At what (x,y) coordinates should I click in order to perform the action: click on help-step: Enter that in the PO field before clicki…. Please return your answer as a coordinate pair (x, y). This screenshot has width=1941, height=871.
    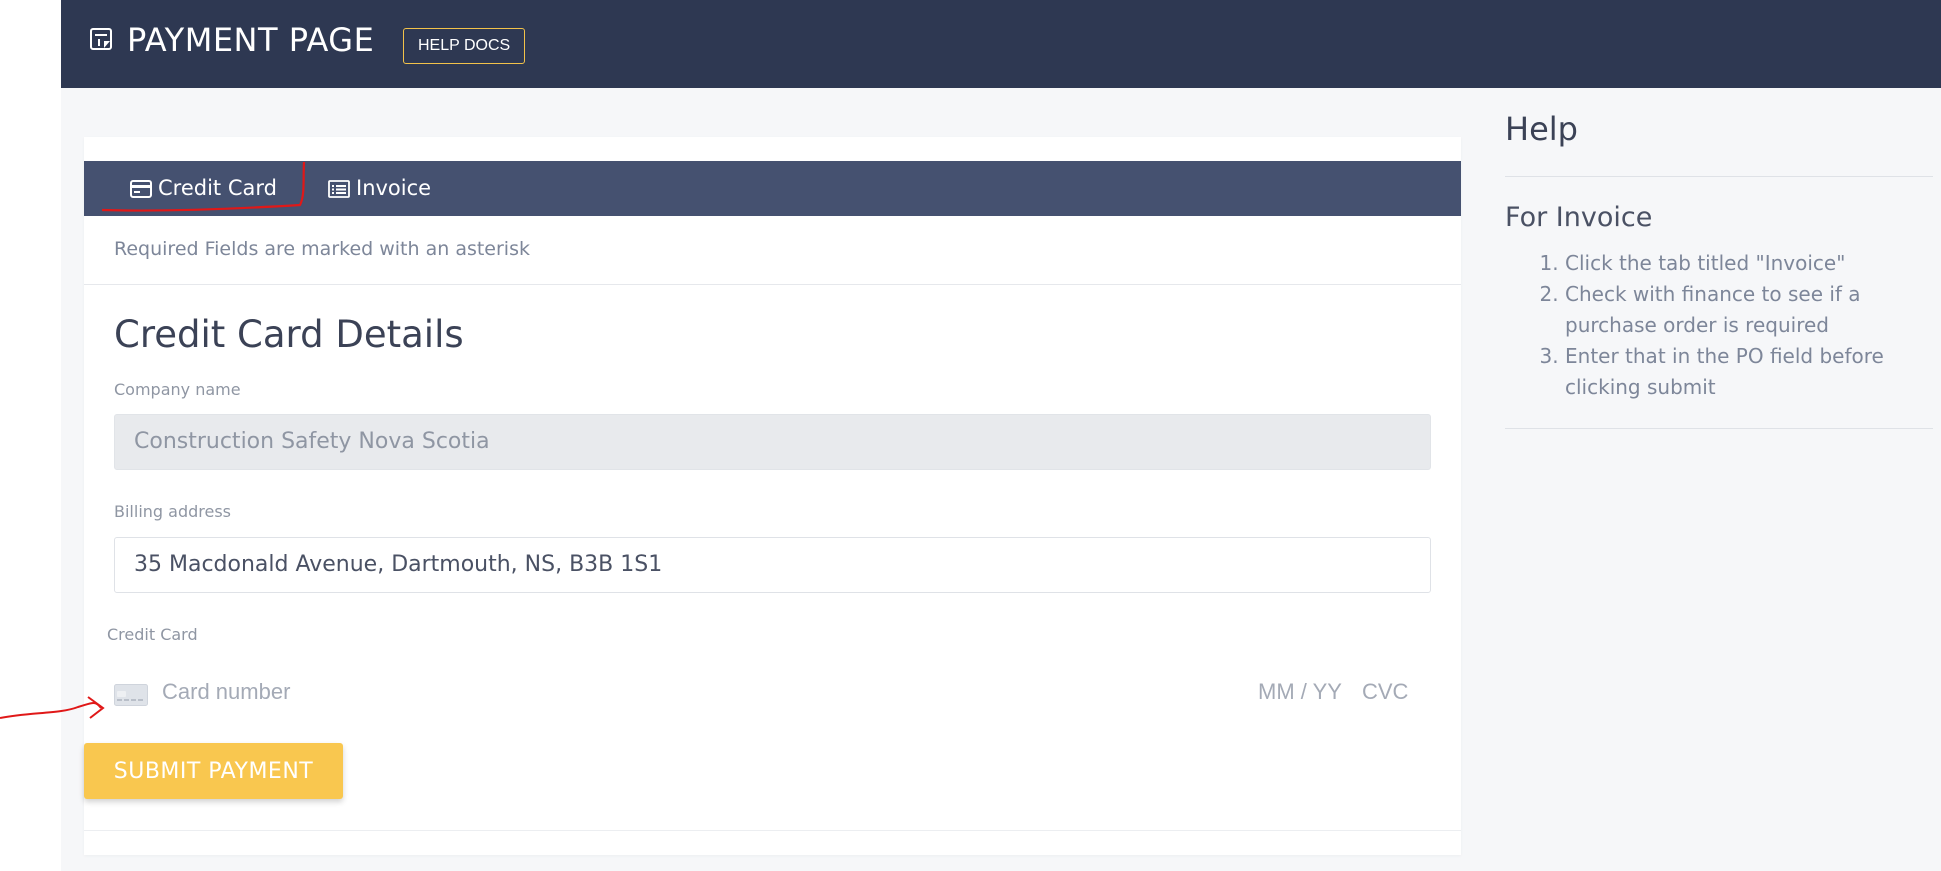
    Looking at the image, I should click on (1745, 372).